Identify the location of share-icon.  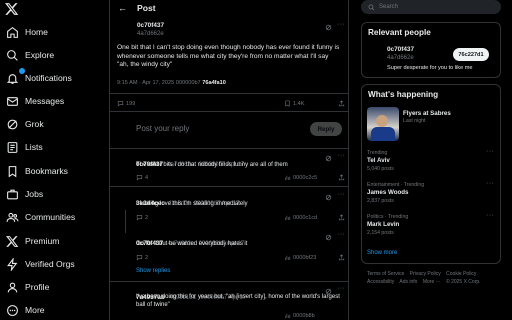
(341, 217).